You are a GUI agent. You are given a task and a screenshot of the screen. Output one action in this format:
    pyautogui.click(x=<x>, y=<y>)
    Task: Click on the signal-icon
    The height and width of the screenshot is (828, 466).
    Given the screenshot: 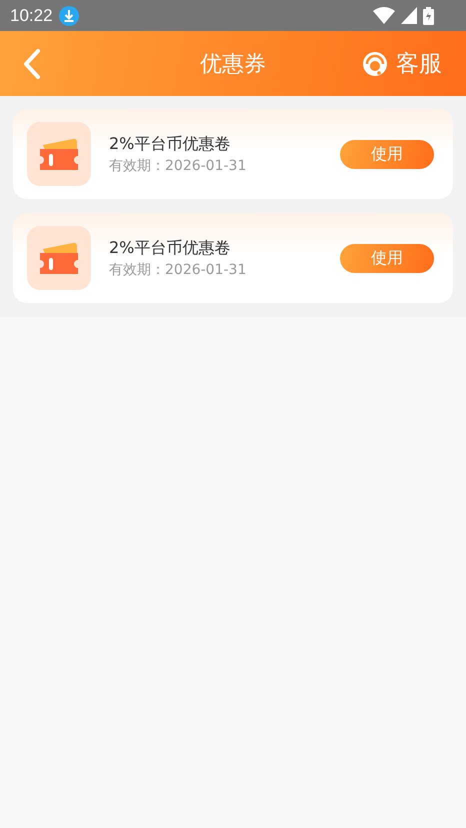 What is the action you would take?
    pyautogui.click(x=409, y=15)
    